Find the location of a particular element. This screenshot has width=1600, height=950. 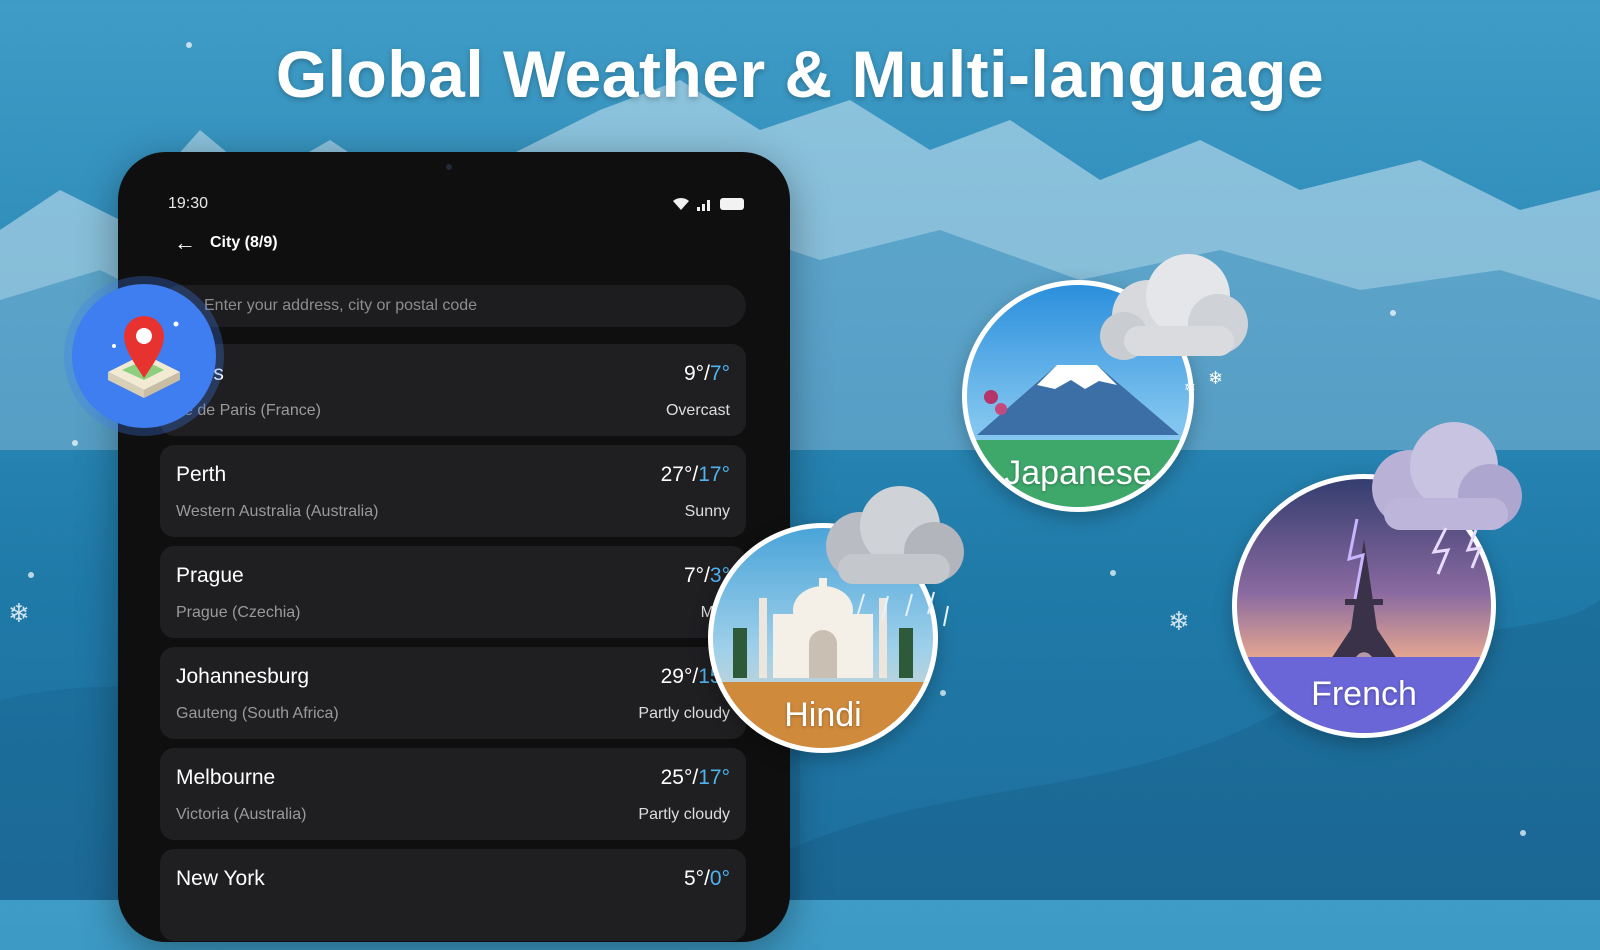

city-condition: Overcast is located at coordinates (697, 410).